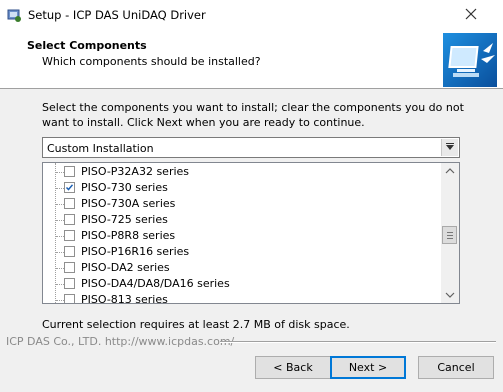 Image resolution: width=503 pixels, height=392 pixels. What do you see at coordinates (125, 267) in the screenshot?
I see `component-label: PISO-DA2 series` at bounding box center [125, 267].